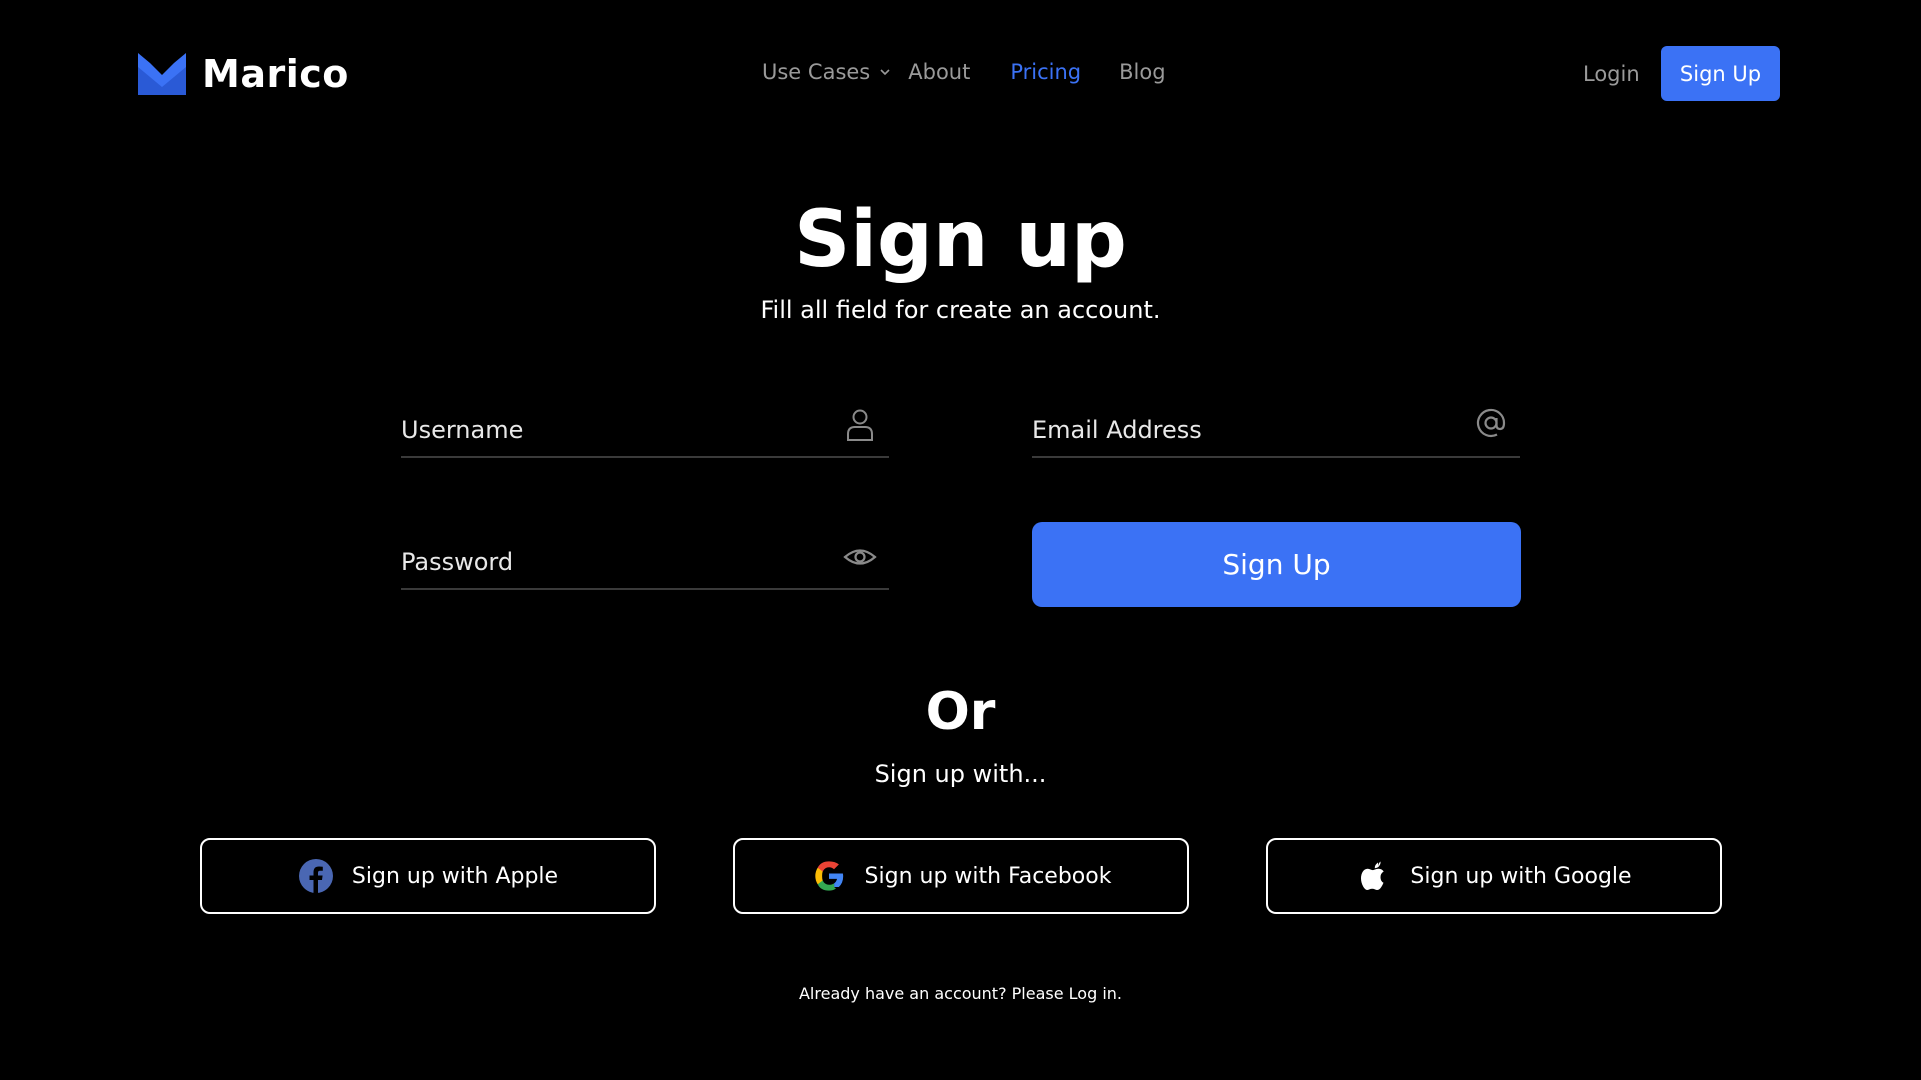 This screenshot has width=1921, height=1080. I want to click on brand-name: Marico, so click(275, 74).